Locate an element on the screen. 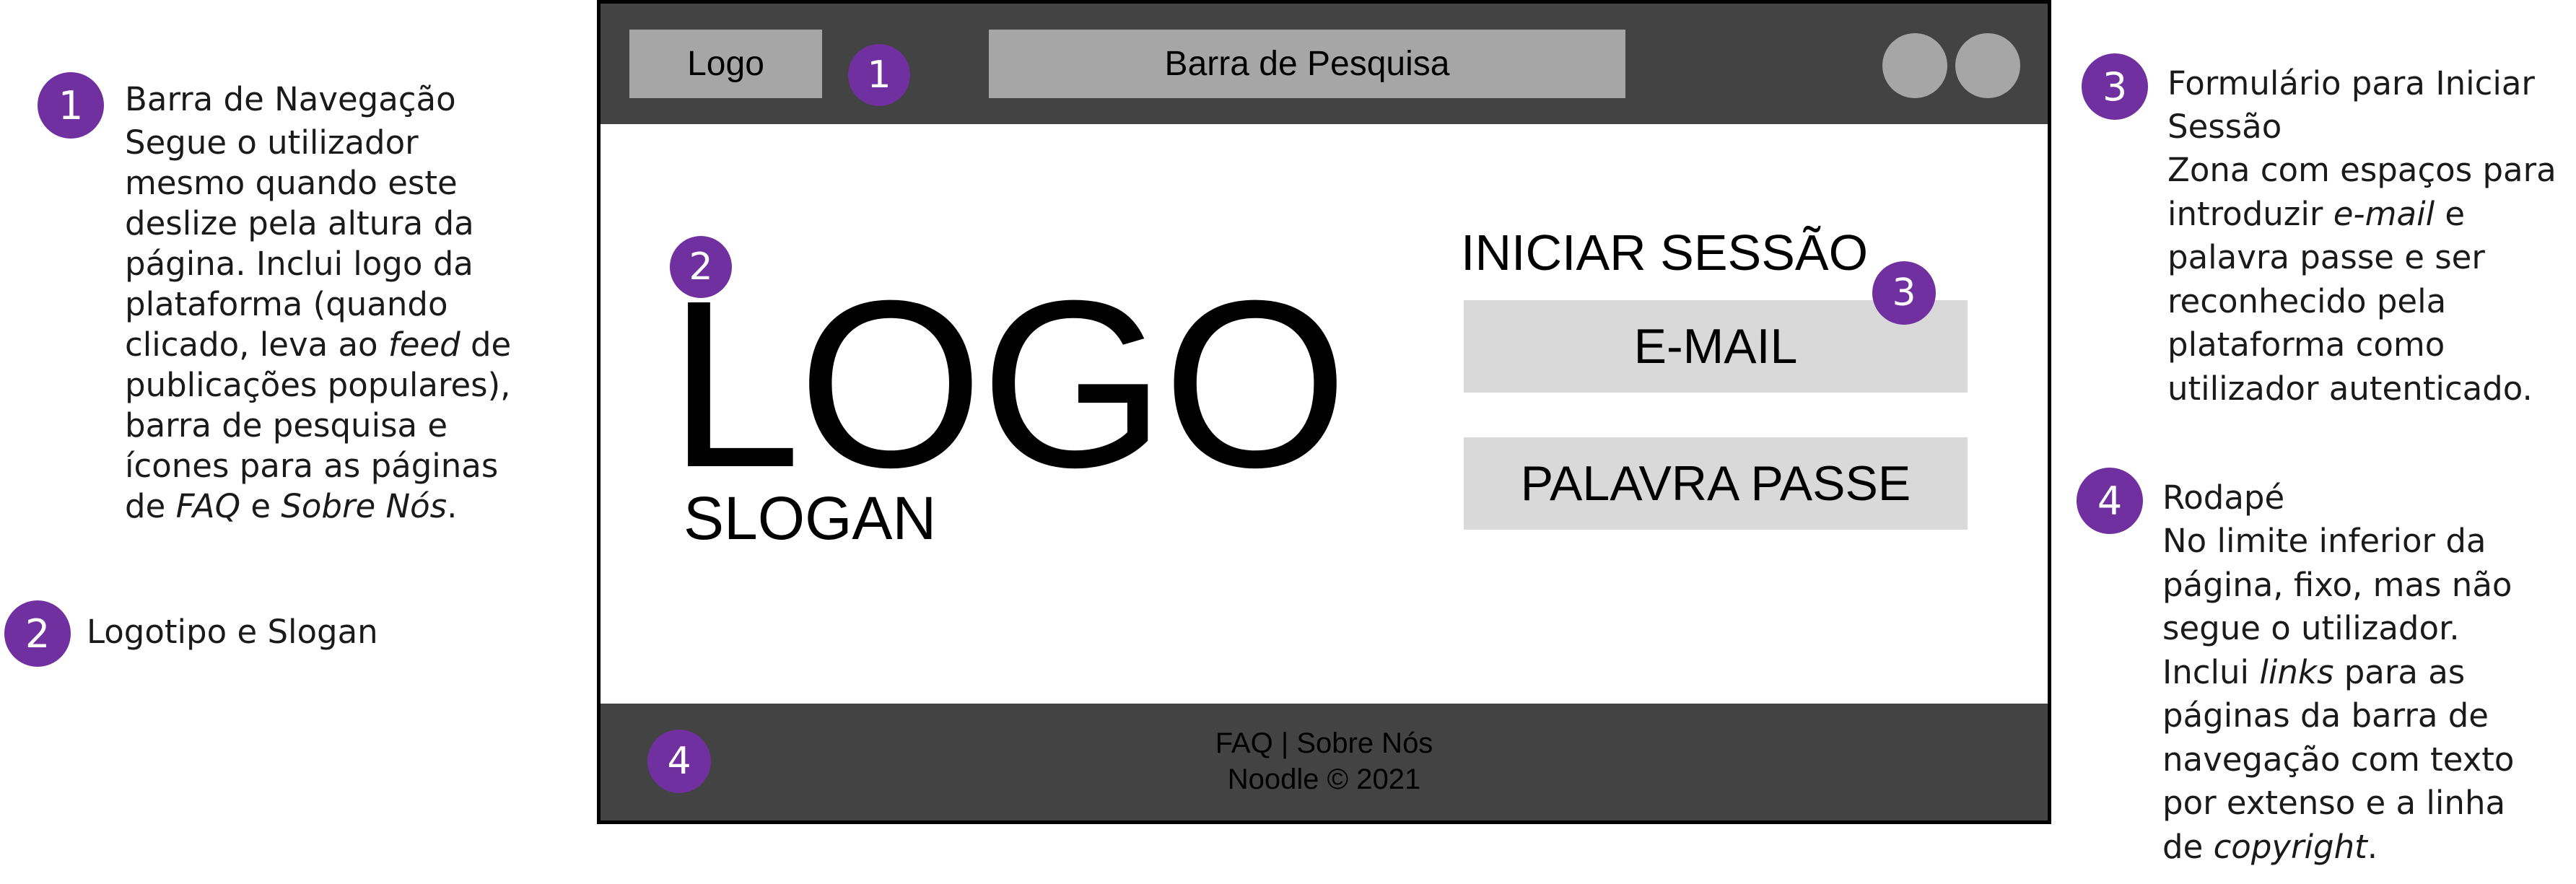 The height and width of the screenshot is (884, 2576). annotation-4-line: No limite inferior da is located at coordinates (2324, 541).